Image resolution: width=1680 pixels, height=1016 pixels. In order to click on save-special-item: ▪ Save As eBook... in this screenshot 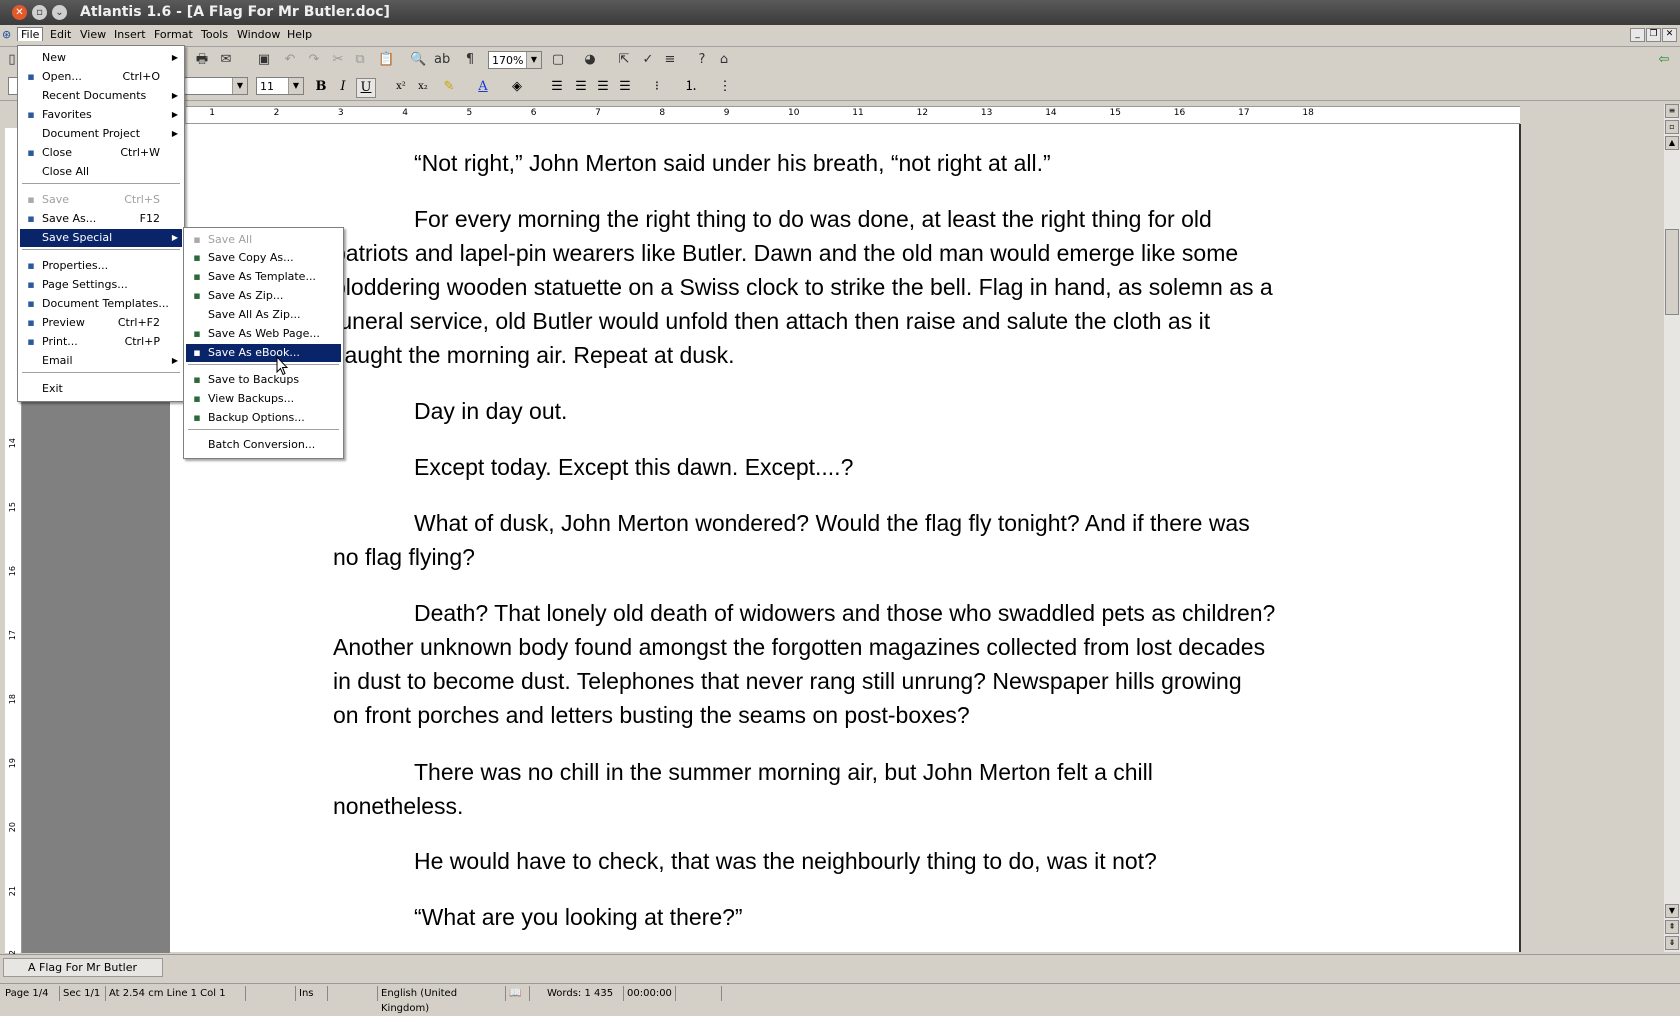, I will do `click(263, 353)`.